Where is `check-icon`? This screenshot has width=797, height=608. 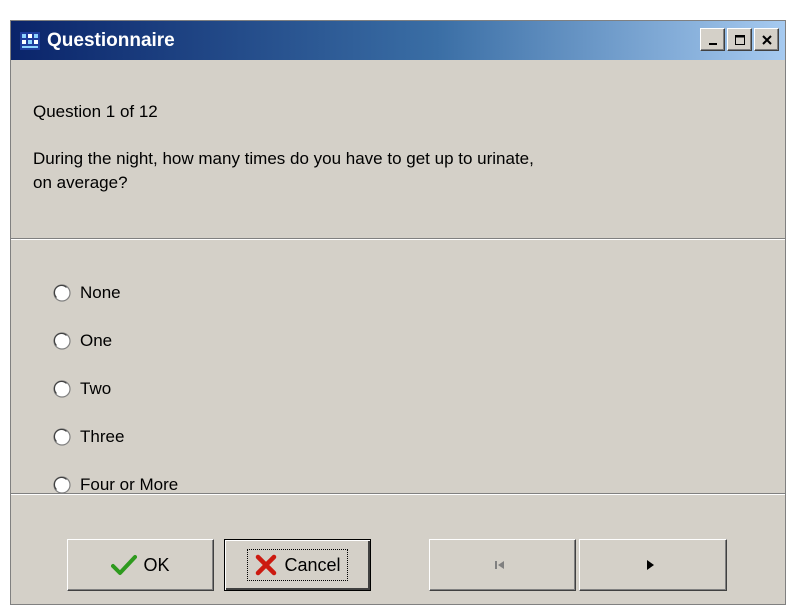 check-icon is located at coordinates (124, 565).